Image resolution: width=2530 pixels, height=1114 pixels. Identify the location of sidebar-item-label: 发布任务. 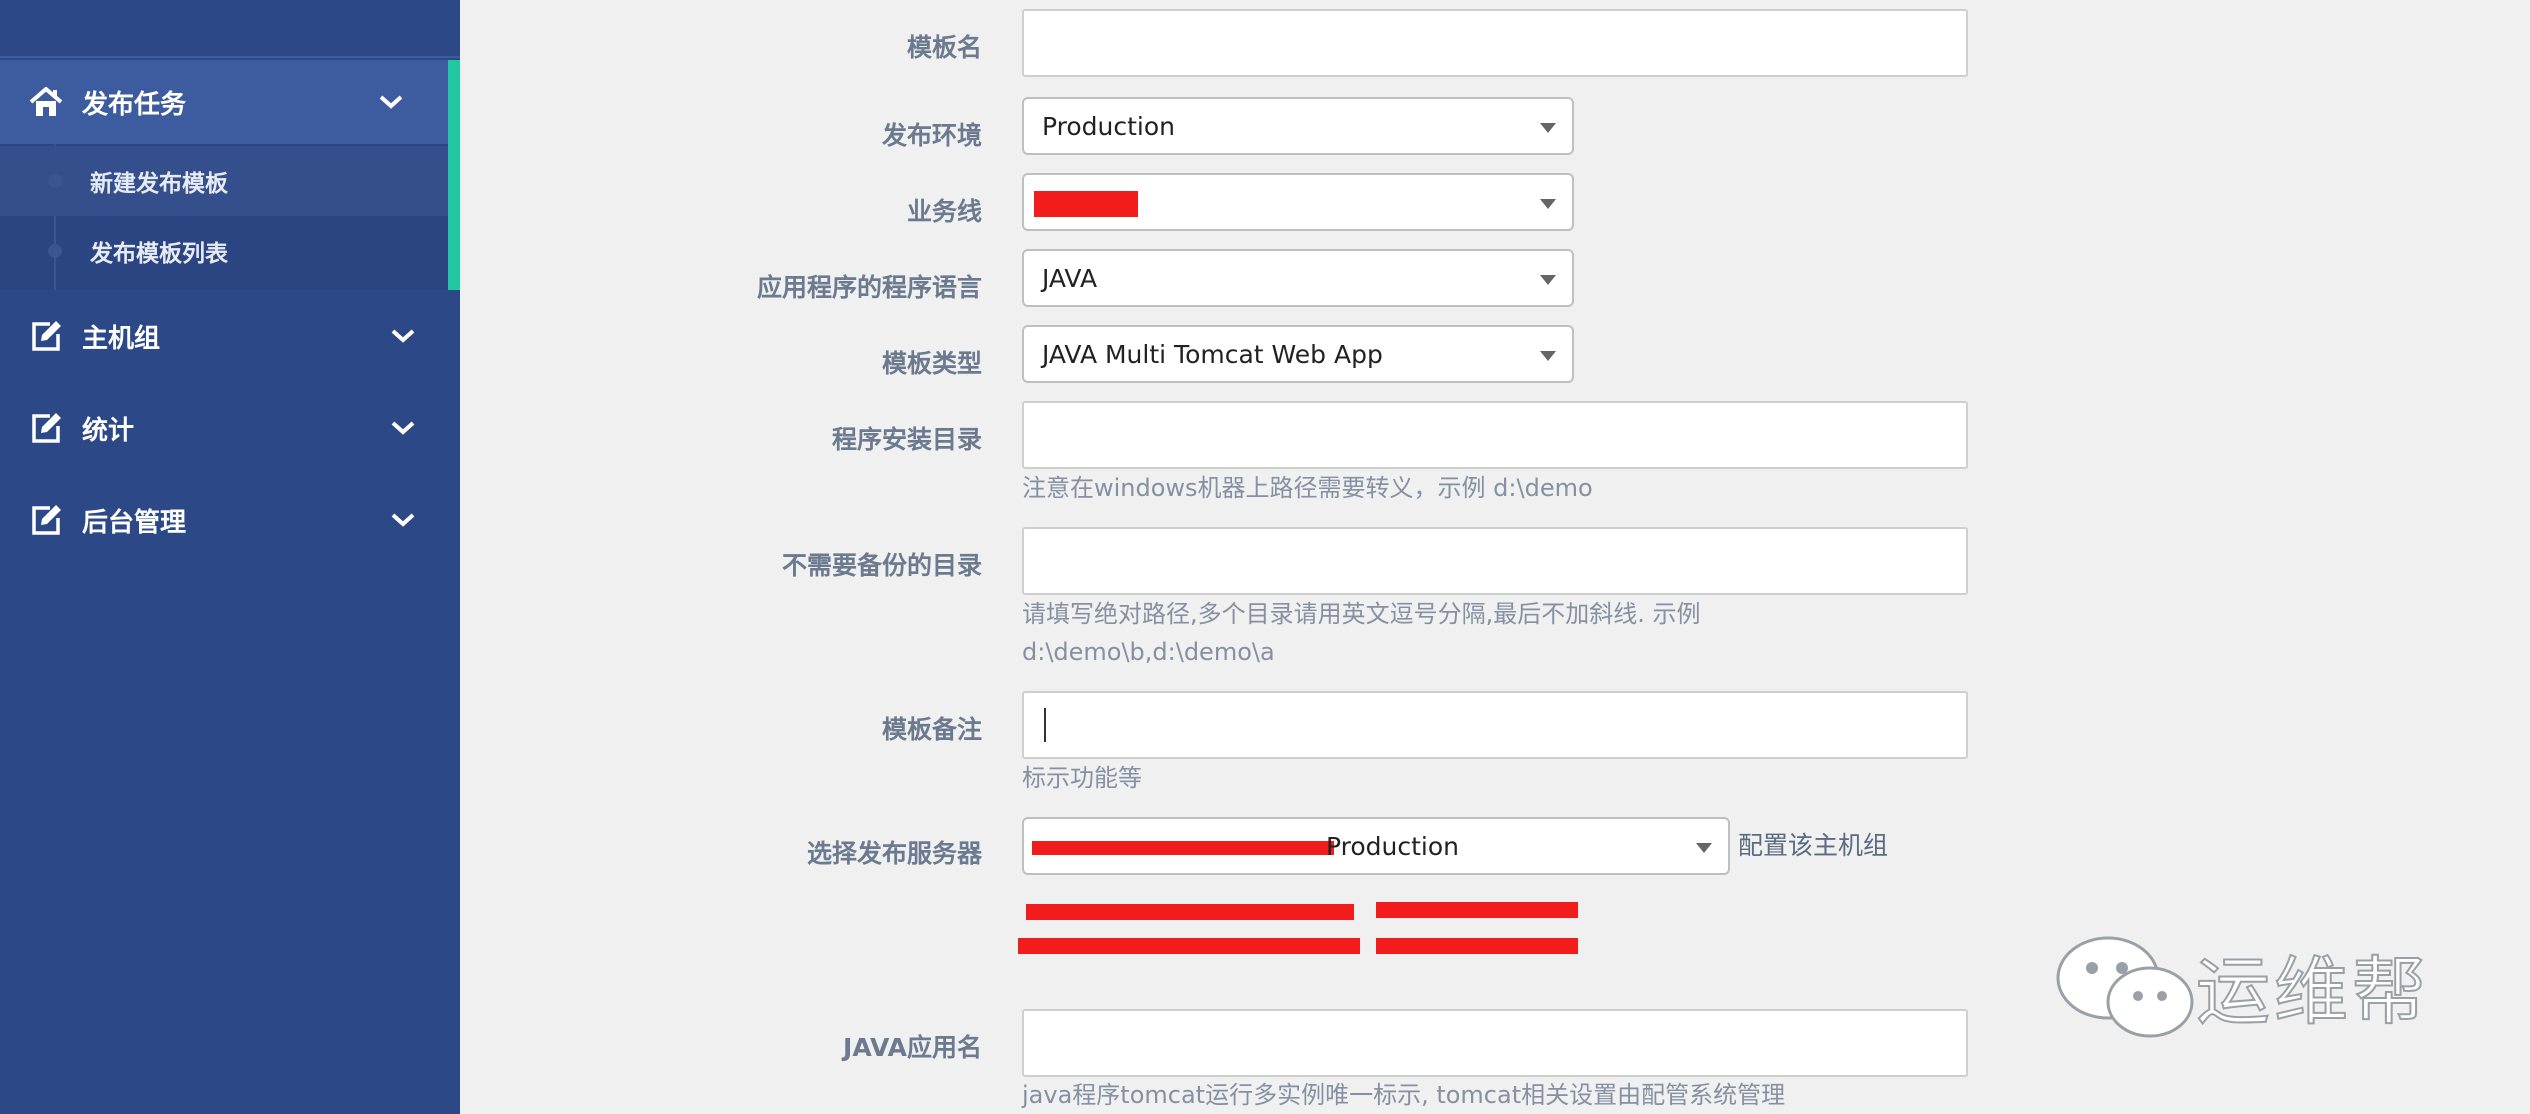
(134, 104).